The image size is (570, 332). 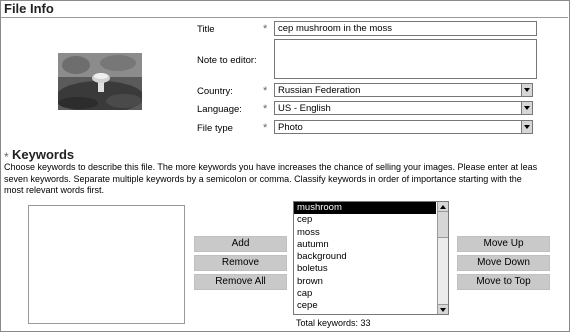 I want to click on remove-button: Remove, so click(x=240, y=263).